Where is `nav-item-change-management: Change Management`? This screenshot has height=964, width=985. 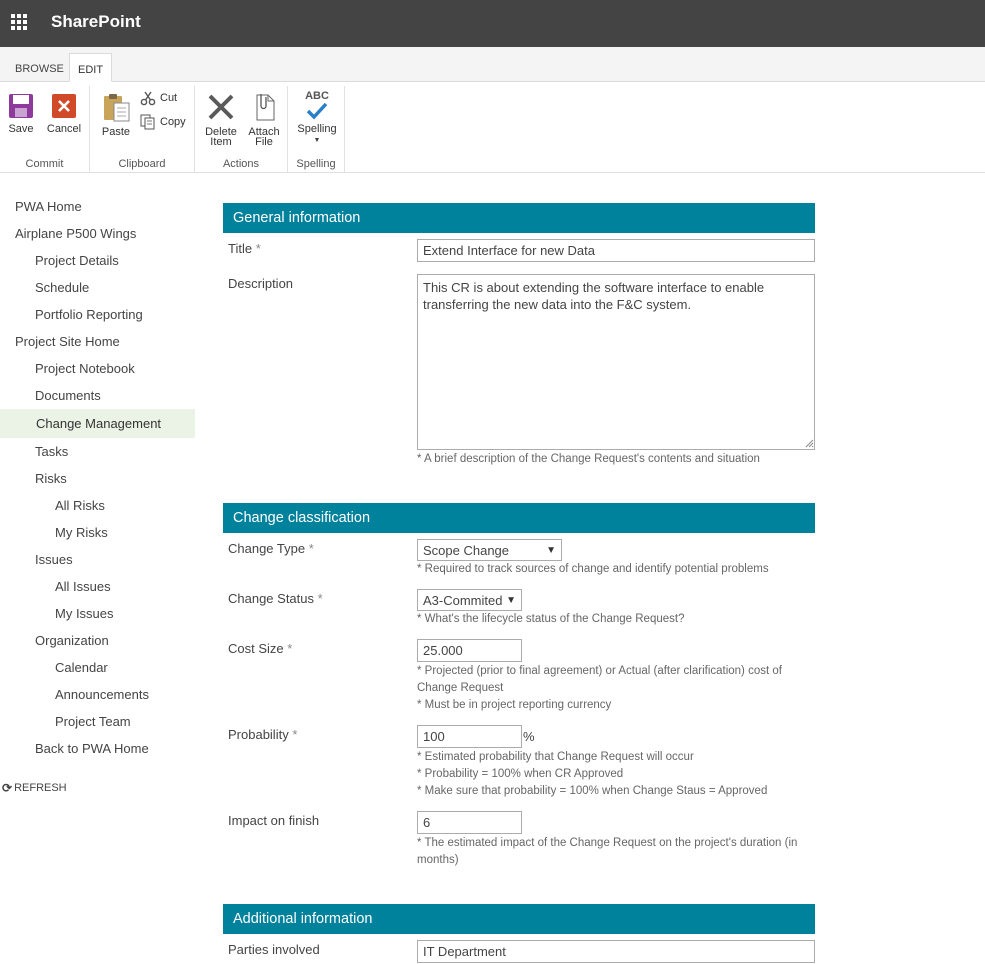 nav-item-change-management: Change Management is located at coordinates (97, 423).